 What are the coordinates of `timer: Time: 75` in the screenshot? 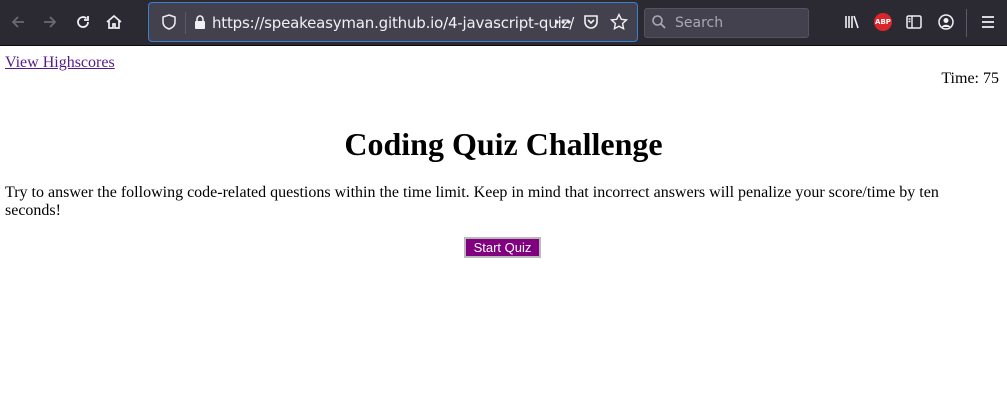 It's located at (970, 79).